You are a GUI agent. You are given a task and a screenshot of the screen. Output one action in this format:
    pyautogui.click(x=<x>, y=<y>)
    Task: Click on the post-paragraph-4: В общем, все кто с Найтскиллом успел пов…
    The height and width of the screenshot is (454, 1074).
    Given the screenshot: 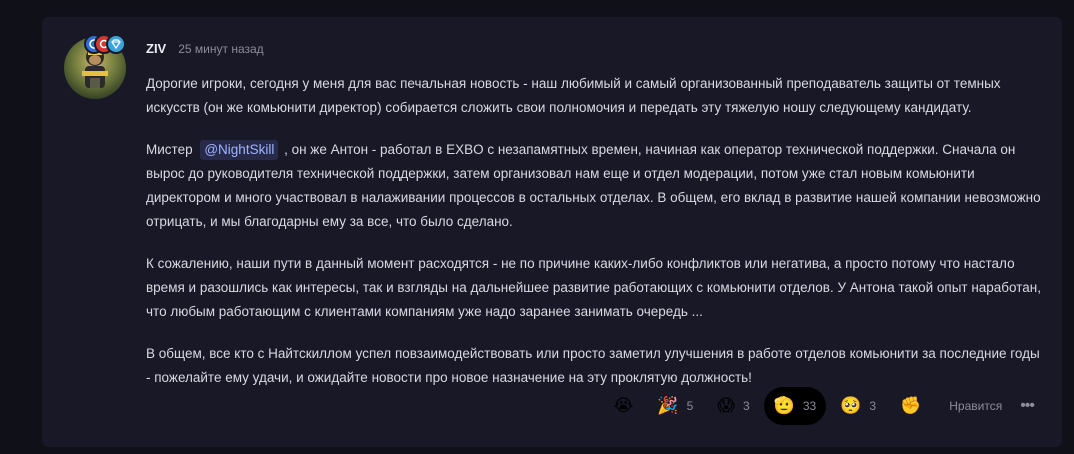 What is the action you would take?
    pyautogui.click(x=593, y=365)
    